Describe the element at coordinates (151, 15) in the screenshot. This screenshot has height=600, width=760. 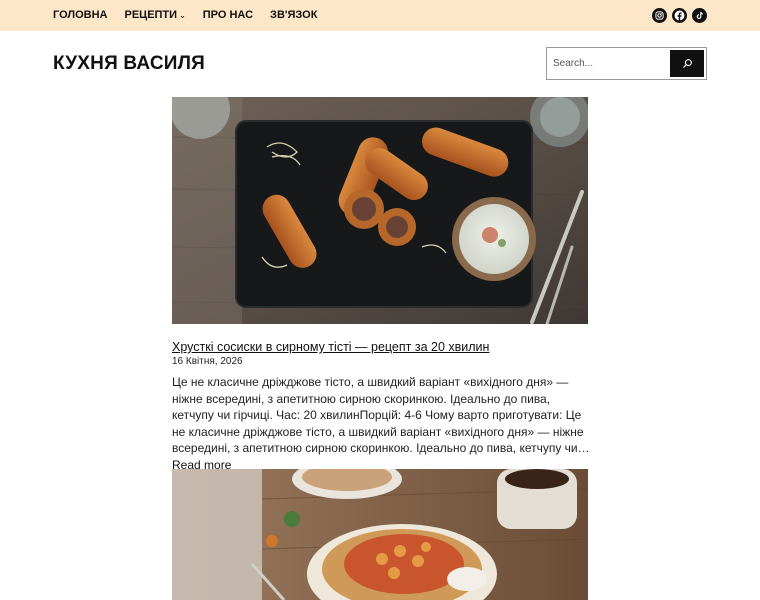
I see `nav-item-label: РЕЦЕПТИ` at that location.